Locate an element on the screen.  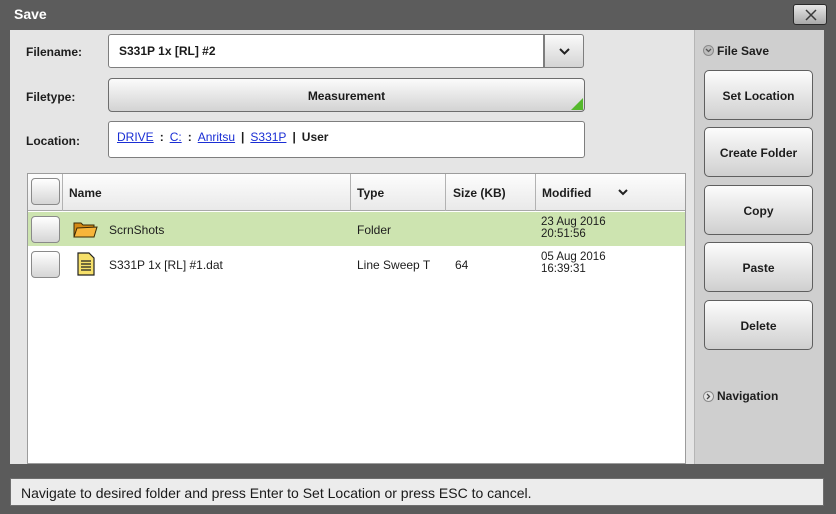
table-header: Name Type Size (KB) Modified is located at coordinates (356, 192).